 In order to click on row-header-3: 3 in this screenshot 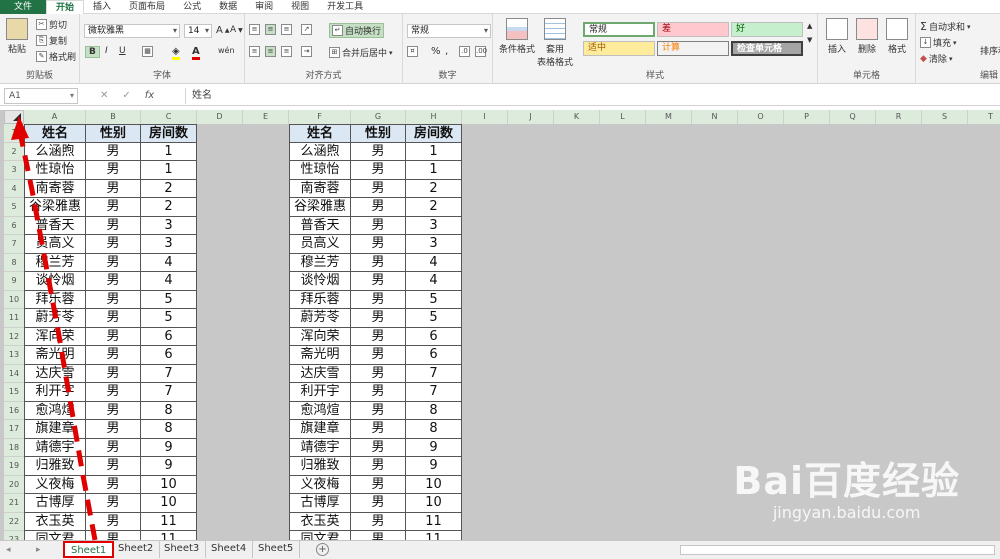, I will do `click(14, 170)`.